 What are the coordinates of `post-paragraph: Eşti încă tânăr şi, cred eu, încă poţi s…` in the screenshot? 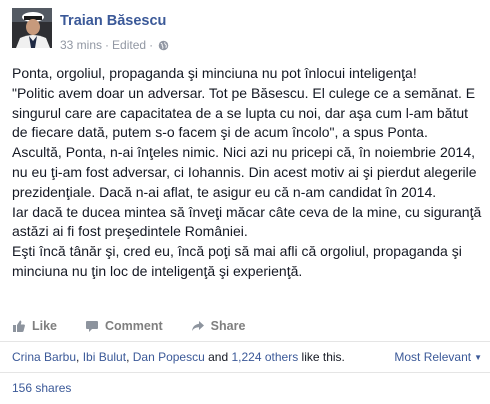 It's located at (237, 261).